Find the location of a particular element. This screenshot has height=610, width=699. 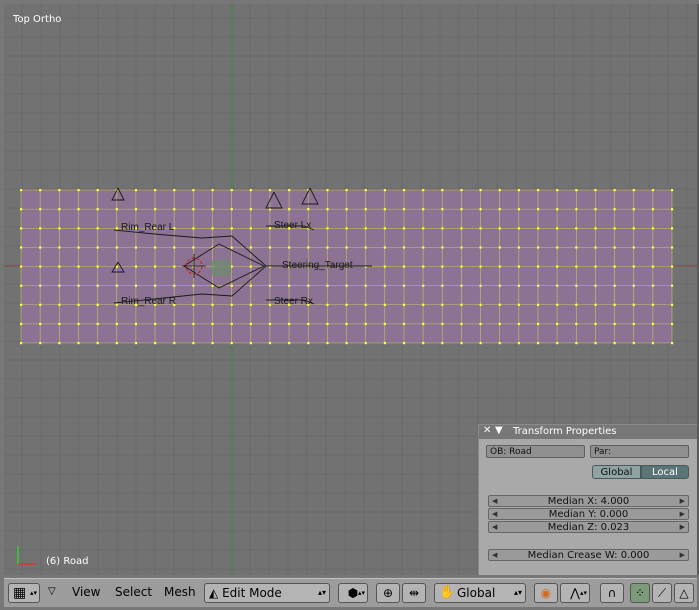

global-toggle: Global is located at coordinates (616, 472).